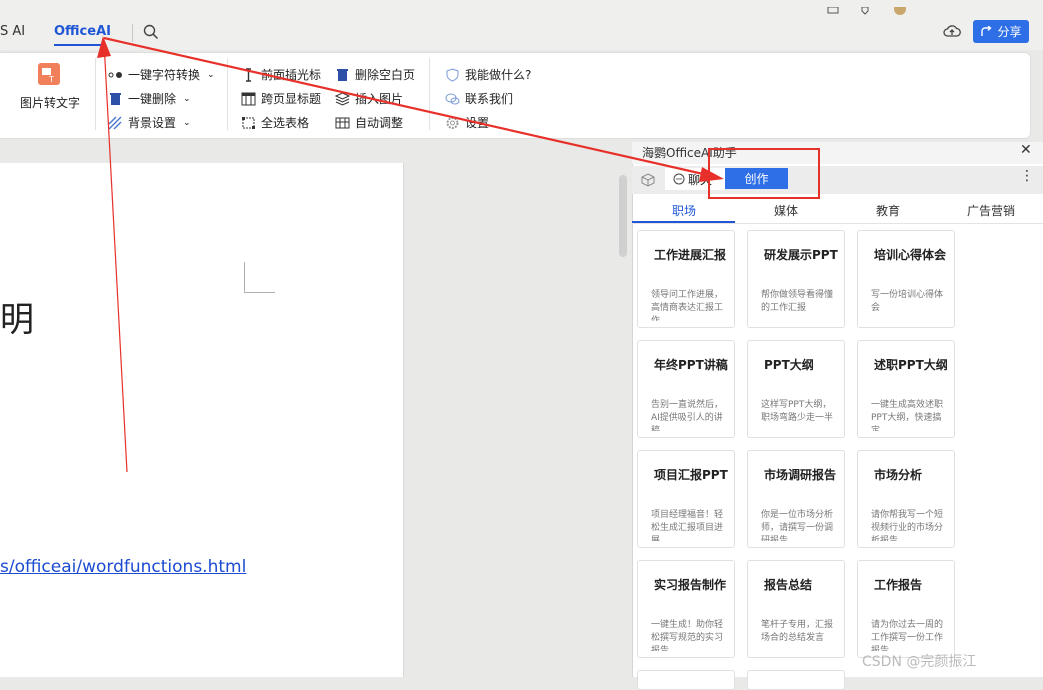  What do you see at coordinates (151, 34) in the screenshot?
I see `search-icon` at bounding box center [151, 34].